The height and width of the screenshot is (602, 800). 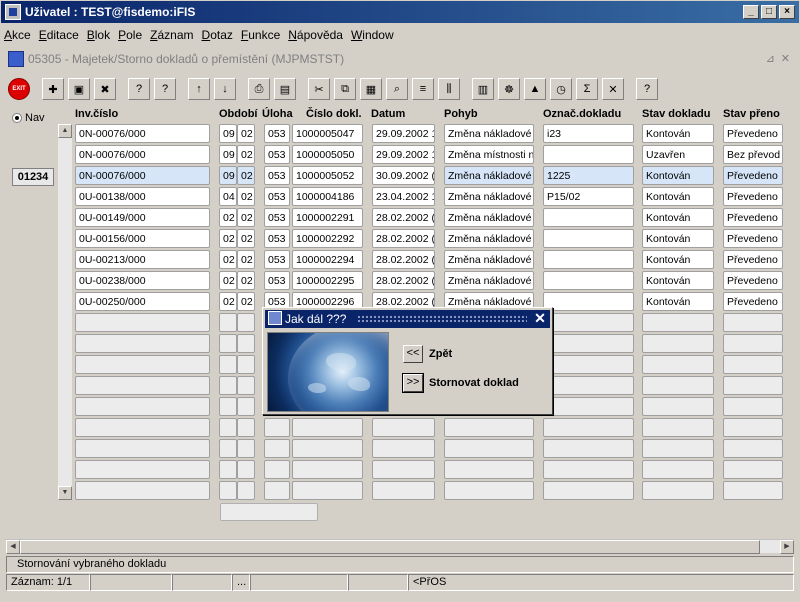 What do you see at coordinates (260, 35) in the screenshot?
I see `menu-funkce: Funkce` at bounding box center [260, 35].